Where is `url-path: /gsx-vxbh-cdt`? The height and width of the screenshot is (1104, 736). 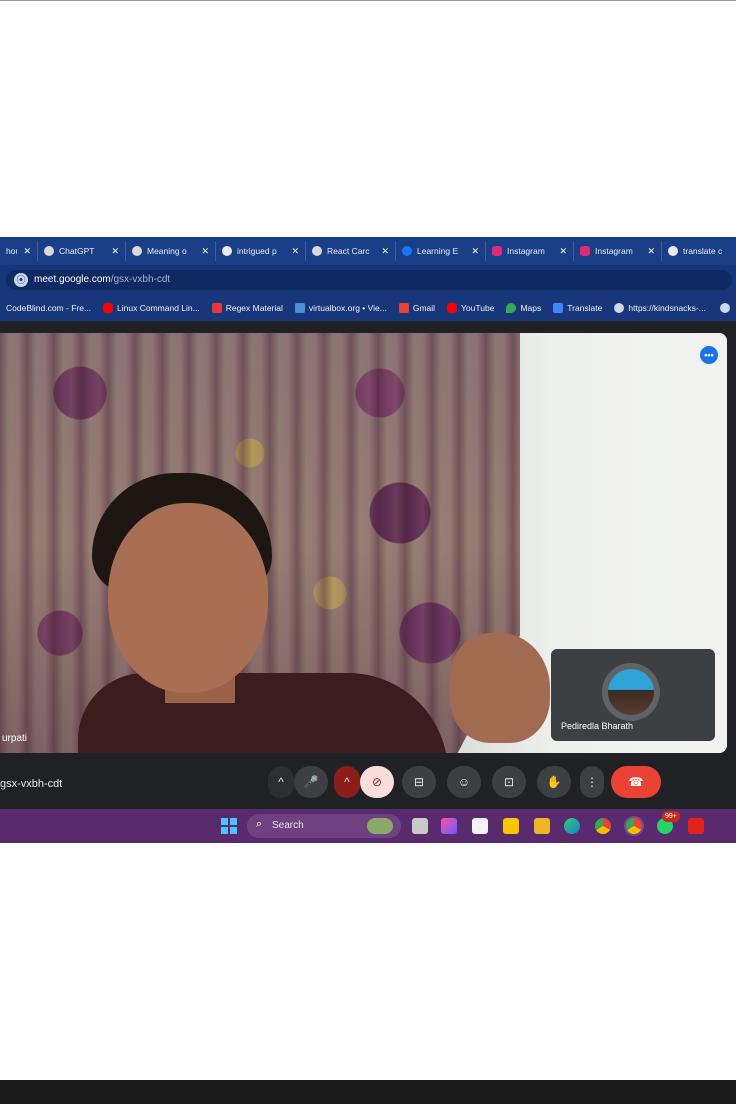
url-path: /gsx-vxbh-cdt is located at coordinates (140, 279).